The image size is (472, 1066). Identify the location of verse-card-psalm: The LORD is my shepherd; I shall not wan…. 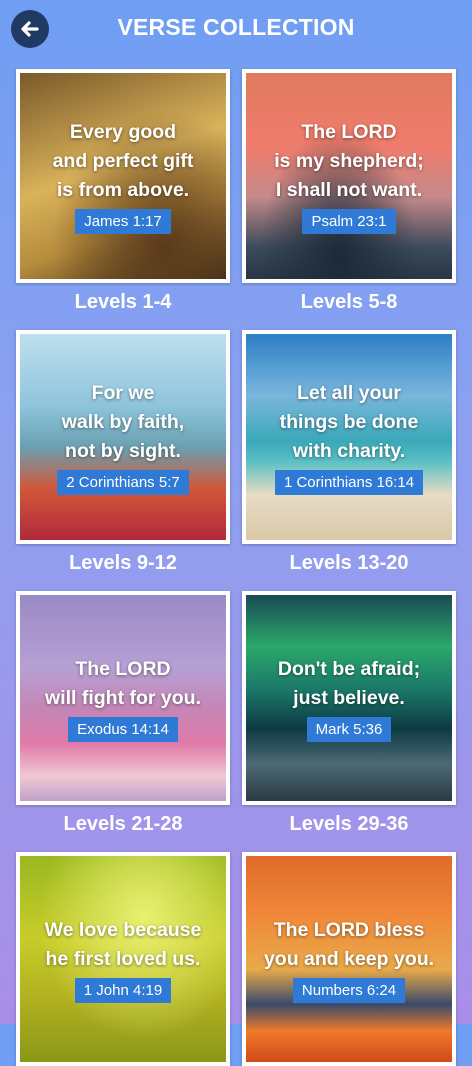
(349, 176).